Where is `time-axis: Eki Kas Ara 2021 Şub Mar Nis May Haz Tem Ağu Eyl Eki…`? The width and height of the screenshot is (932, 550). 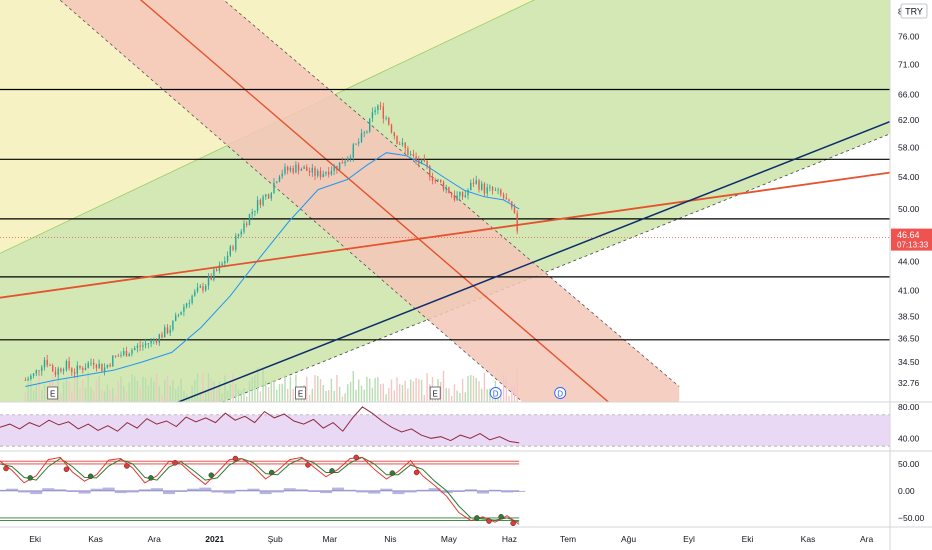 time-axis: Eki Kas Ara 2021 Şub Mar Nis May Haz Tem Ağu Eyl Eki… is located at coordinates (451, 539).